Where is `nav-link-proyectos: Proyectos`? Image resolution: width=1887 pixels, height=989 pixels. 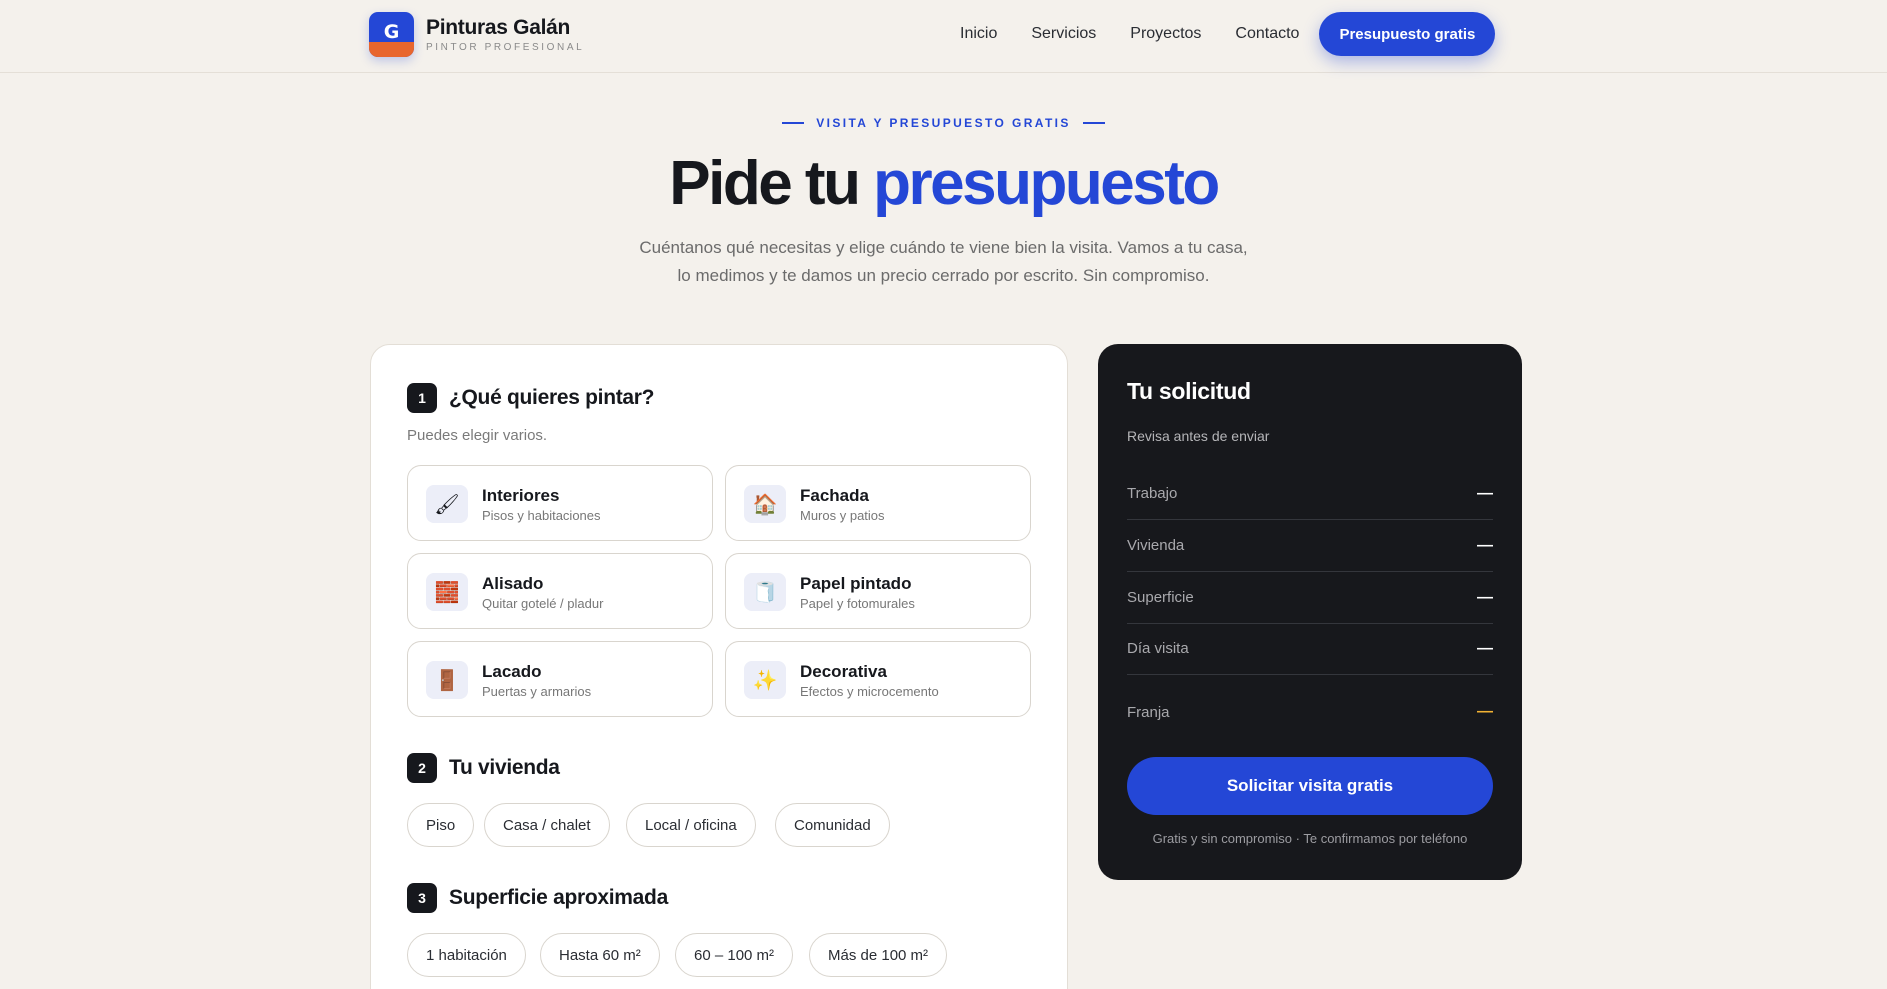
nav-link-proyectos: Proyectos is located at coordinates (1165, 34).